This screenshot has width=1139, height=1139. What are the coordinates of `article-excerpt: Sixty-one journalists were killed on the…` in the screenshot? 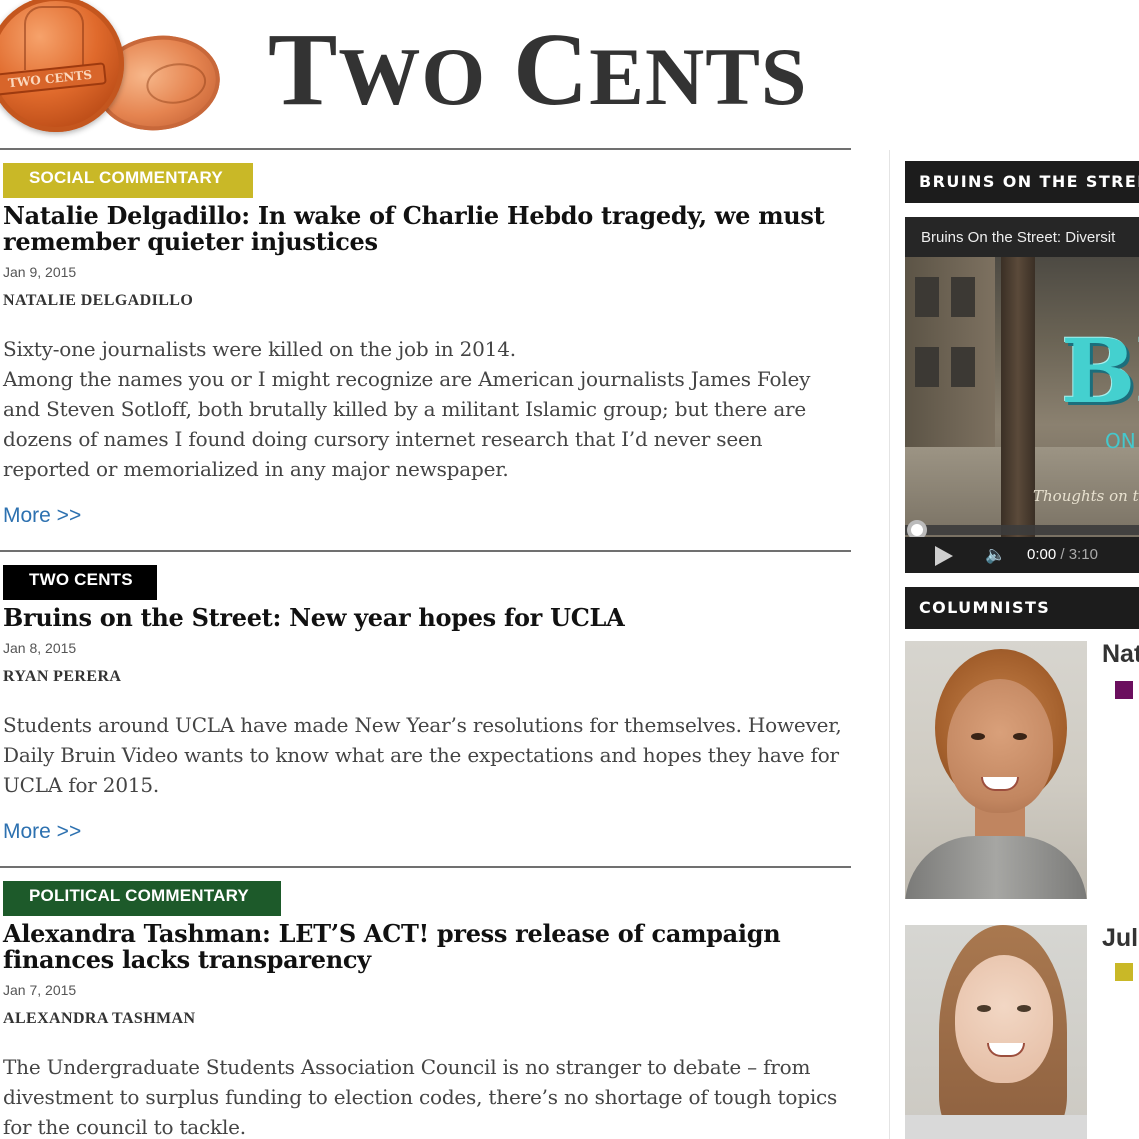 It's located at (407, 409).